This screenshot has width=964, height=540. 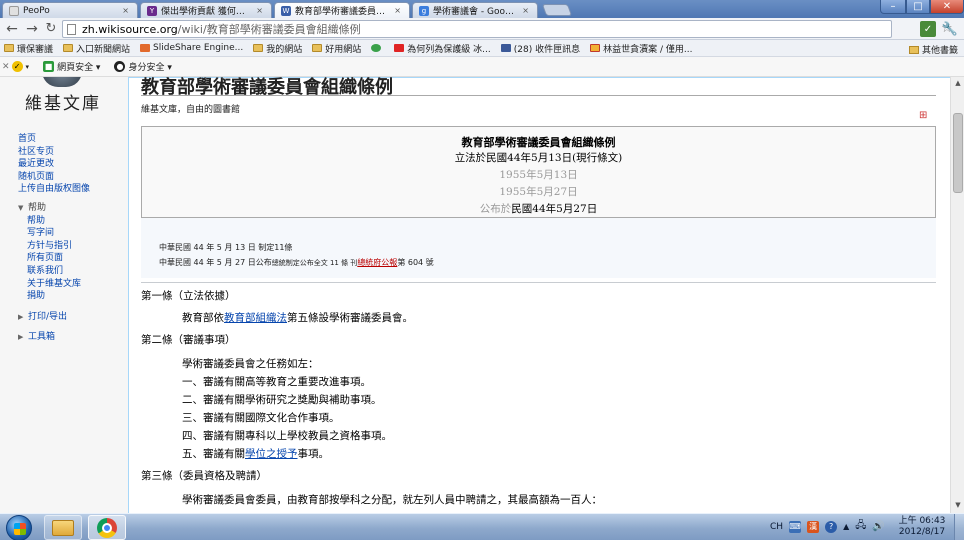 What do you see at coordinates (15, 66) in the screenshot?
I see `norton-menu: ✕ ✓ ▾` at bounding box center [15, 66].